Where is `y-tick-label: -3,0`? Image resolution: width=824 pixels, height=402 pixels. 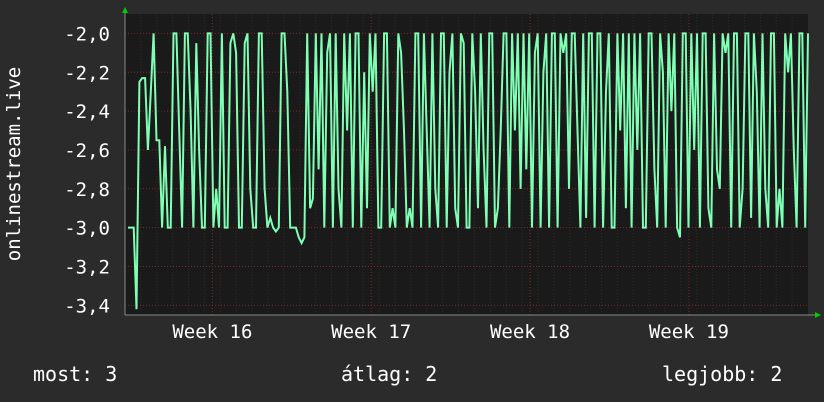
y-tick-label: -3,0 is located at coordinates (87, 229).